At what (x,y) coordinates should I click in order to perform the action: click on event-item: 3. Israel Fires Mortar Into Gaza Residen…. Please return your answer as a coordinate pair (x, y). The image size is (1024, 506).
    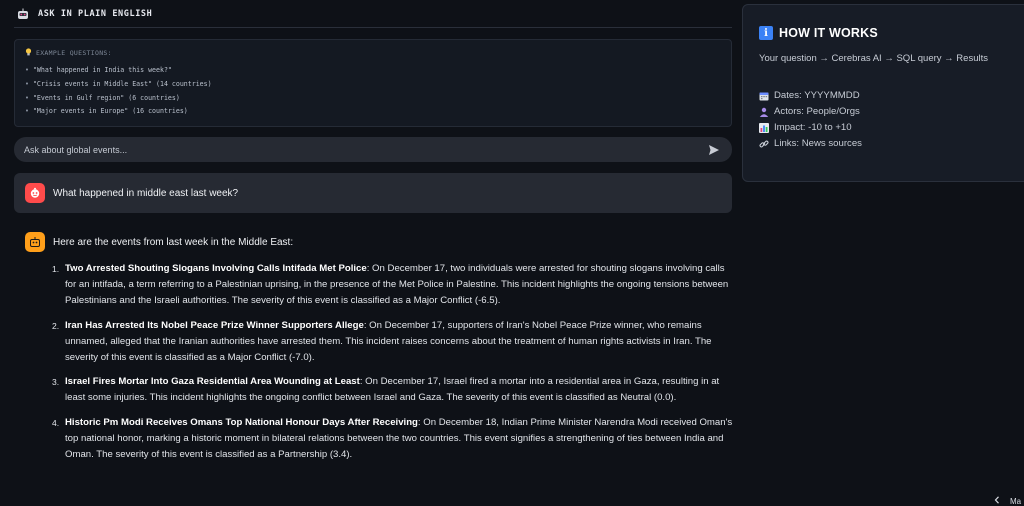
    Looking at the image, I should click on (395, 390).